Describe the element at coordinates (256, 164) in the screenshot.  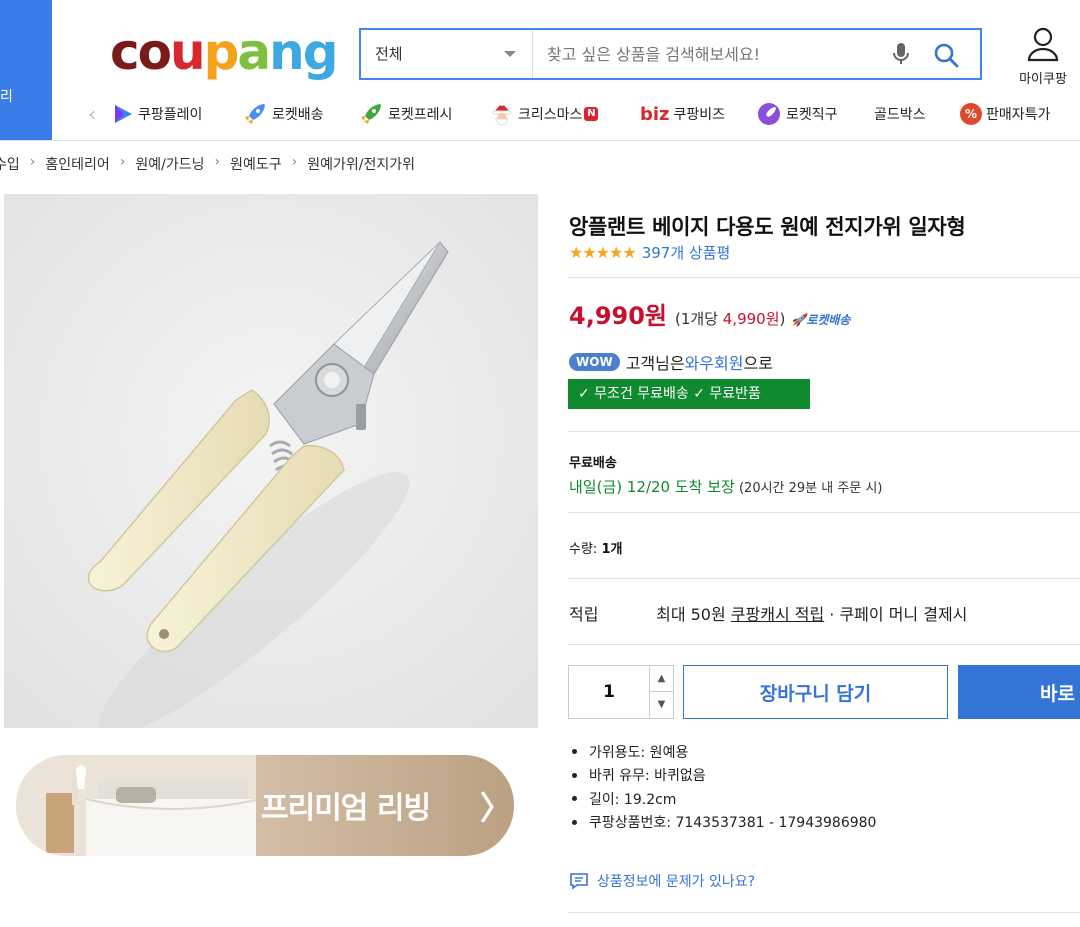
I see `breadcrumb-item: 원예도구` at that location.